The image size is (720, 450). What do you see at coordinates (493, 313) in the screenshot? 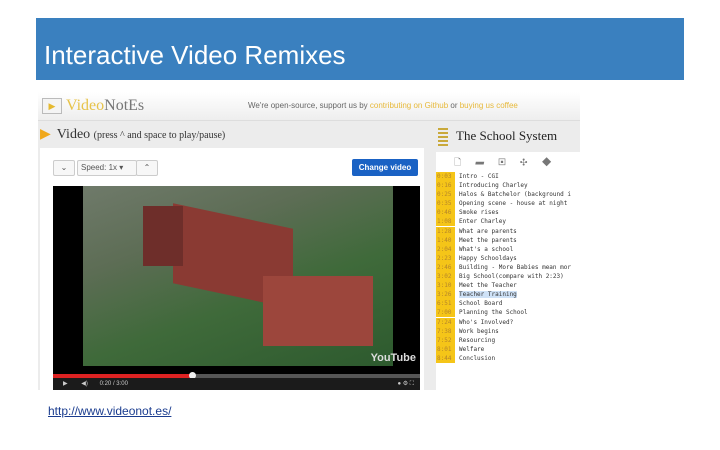
I see `note-text: Planning the School` at bounding box center [493, 313].